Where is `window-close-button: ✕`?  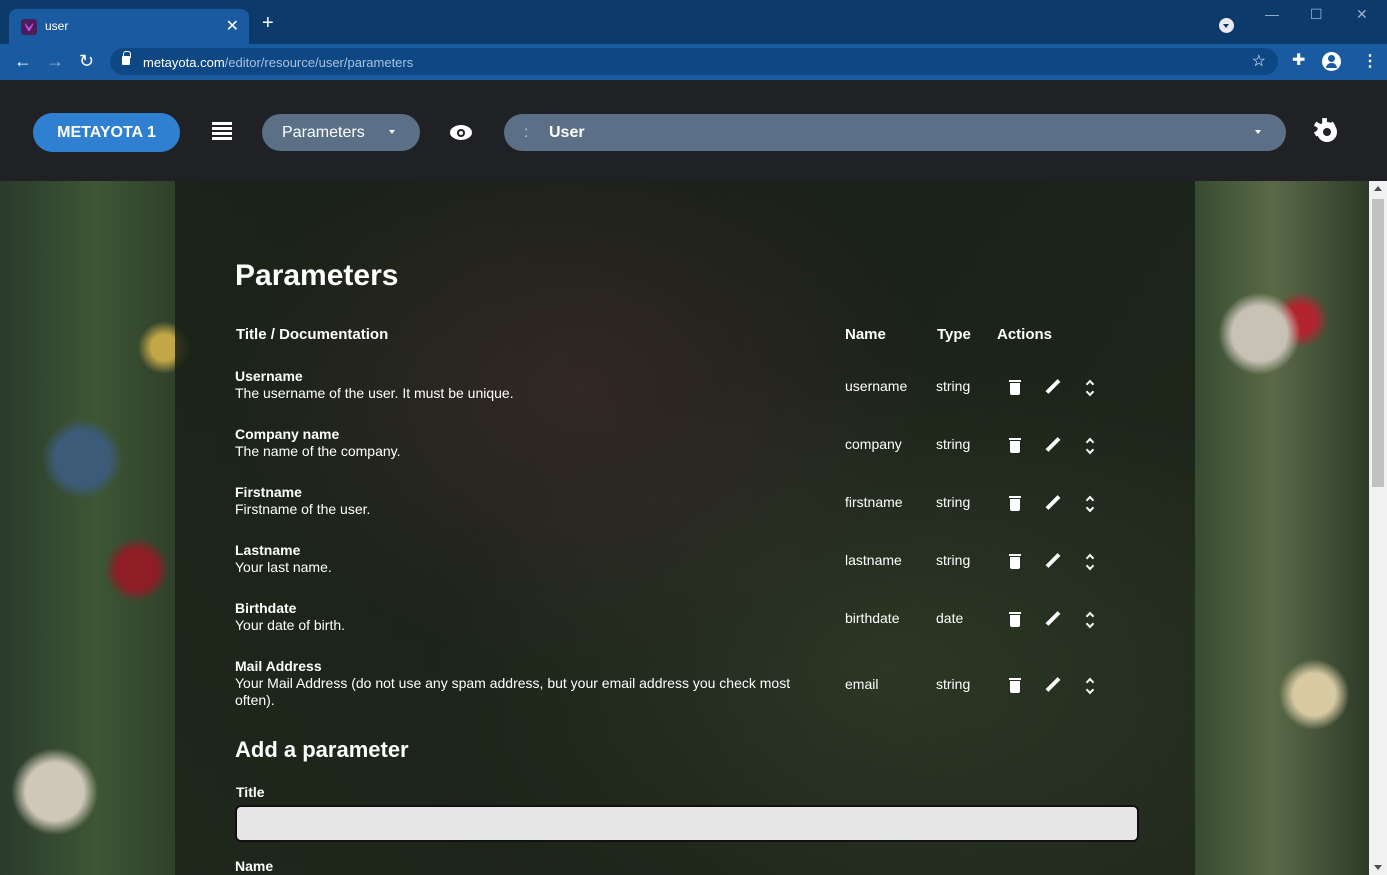
window-close-button: ✕ is located at coordinates (1362, 14).